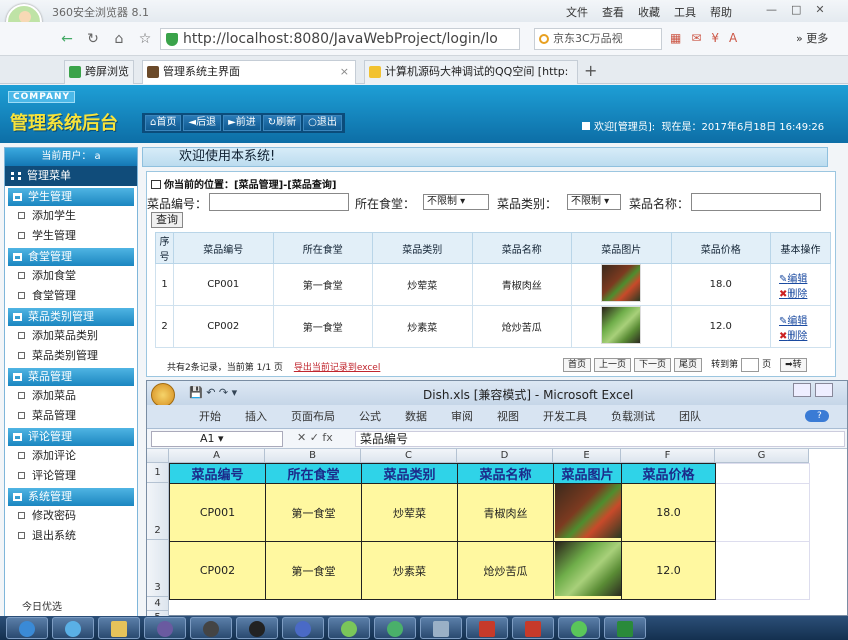  I want to click on sheet-cell: 12.0, so click(668, 570).